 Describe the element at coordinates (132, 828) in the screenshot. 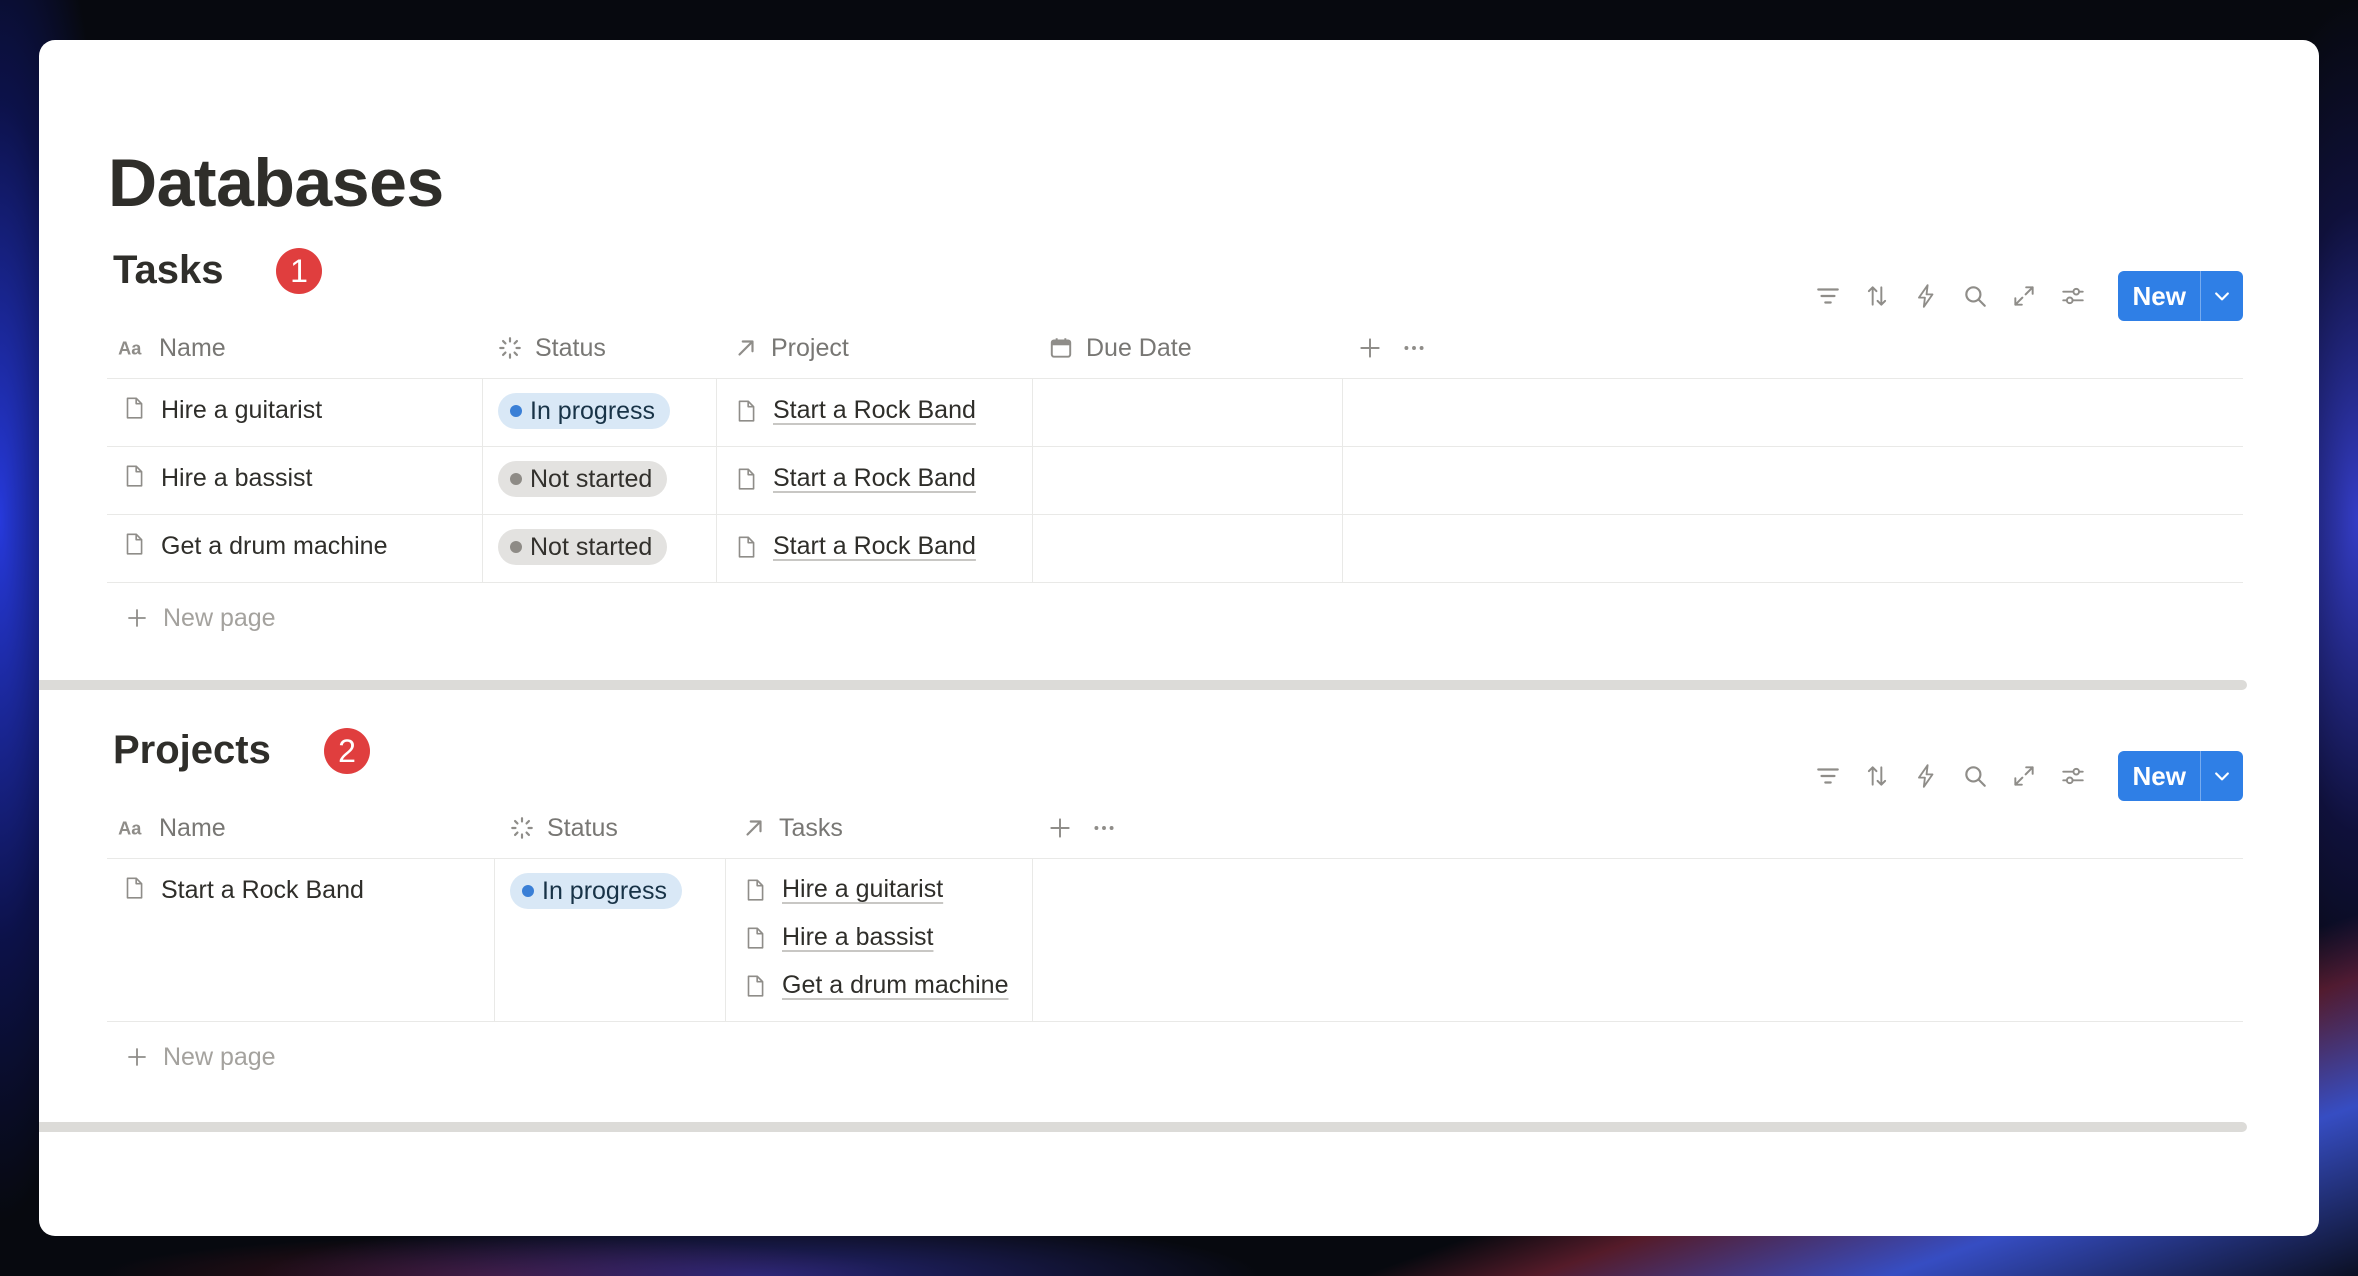

I see `text-property-icon` at that location.